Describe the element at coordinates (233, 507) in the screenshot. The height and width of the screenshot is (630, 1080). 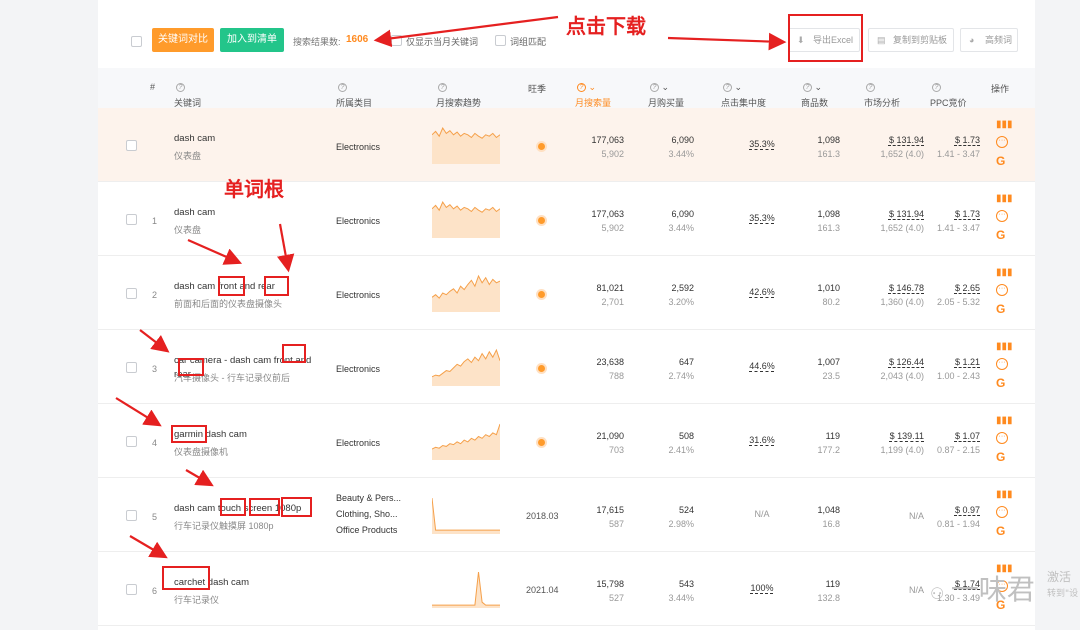
I see `highlight-touch` at that location.